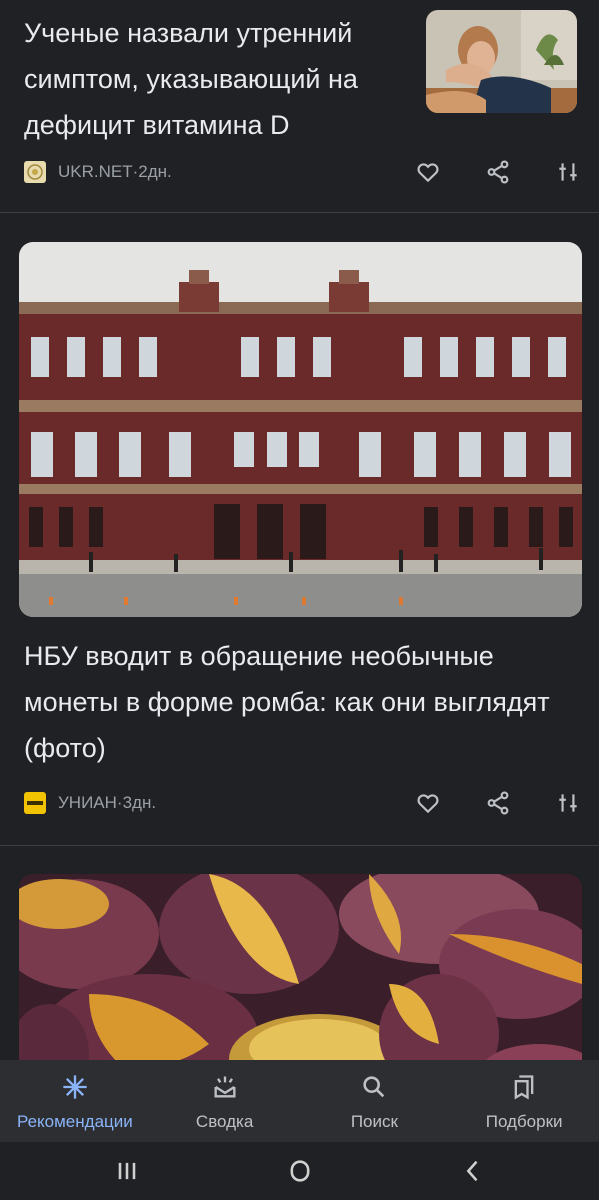 Image resolution: width=599 pixels, height=1200 pixels. What do you see at coordinates (374, 1087) in the screenshot?
I see `search-icon` at bounding box center [374, 1087].